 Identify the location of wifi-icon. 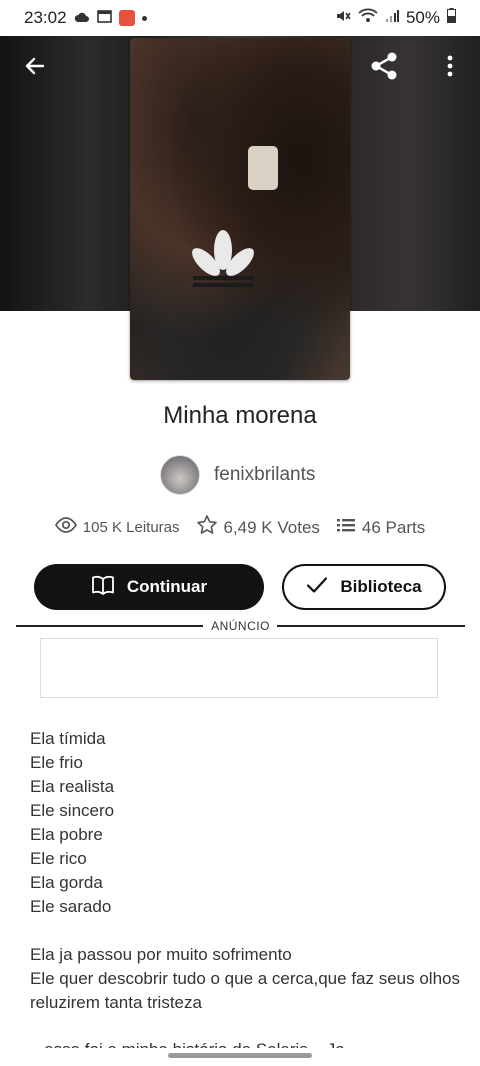
(368, 18).